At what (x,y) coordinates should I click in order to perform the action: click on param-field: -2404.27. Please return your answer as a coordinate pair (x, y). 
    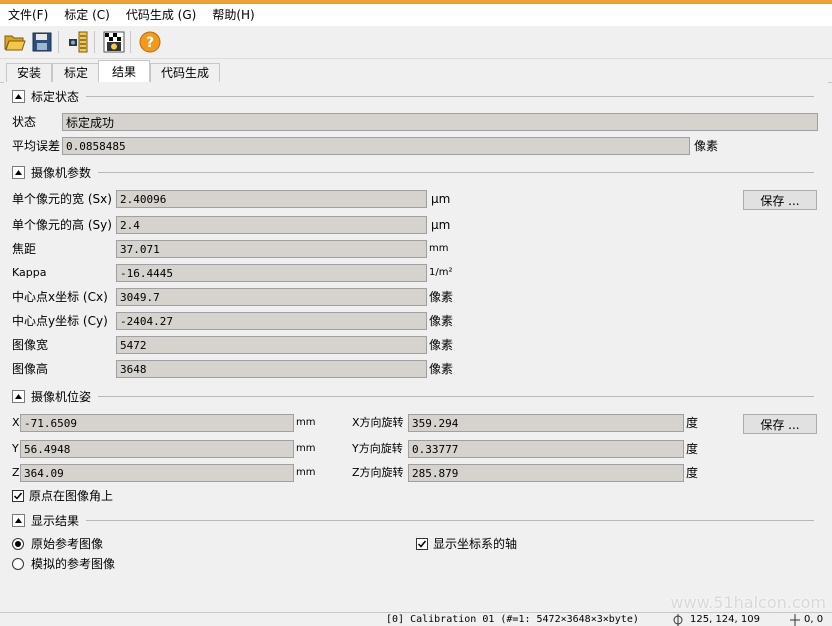
    Looking at the image, I should click on (271, 321).